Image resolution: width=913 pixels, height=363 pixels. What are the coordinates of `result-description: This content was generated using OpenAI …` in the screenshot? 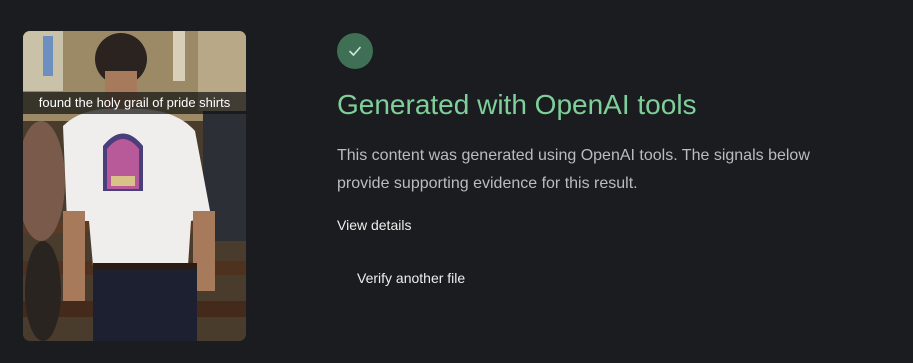 It's located at (573, 169).